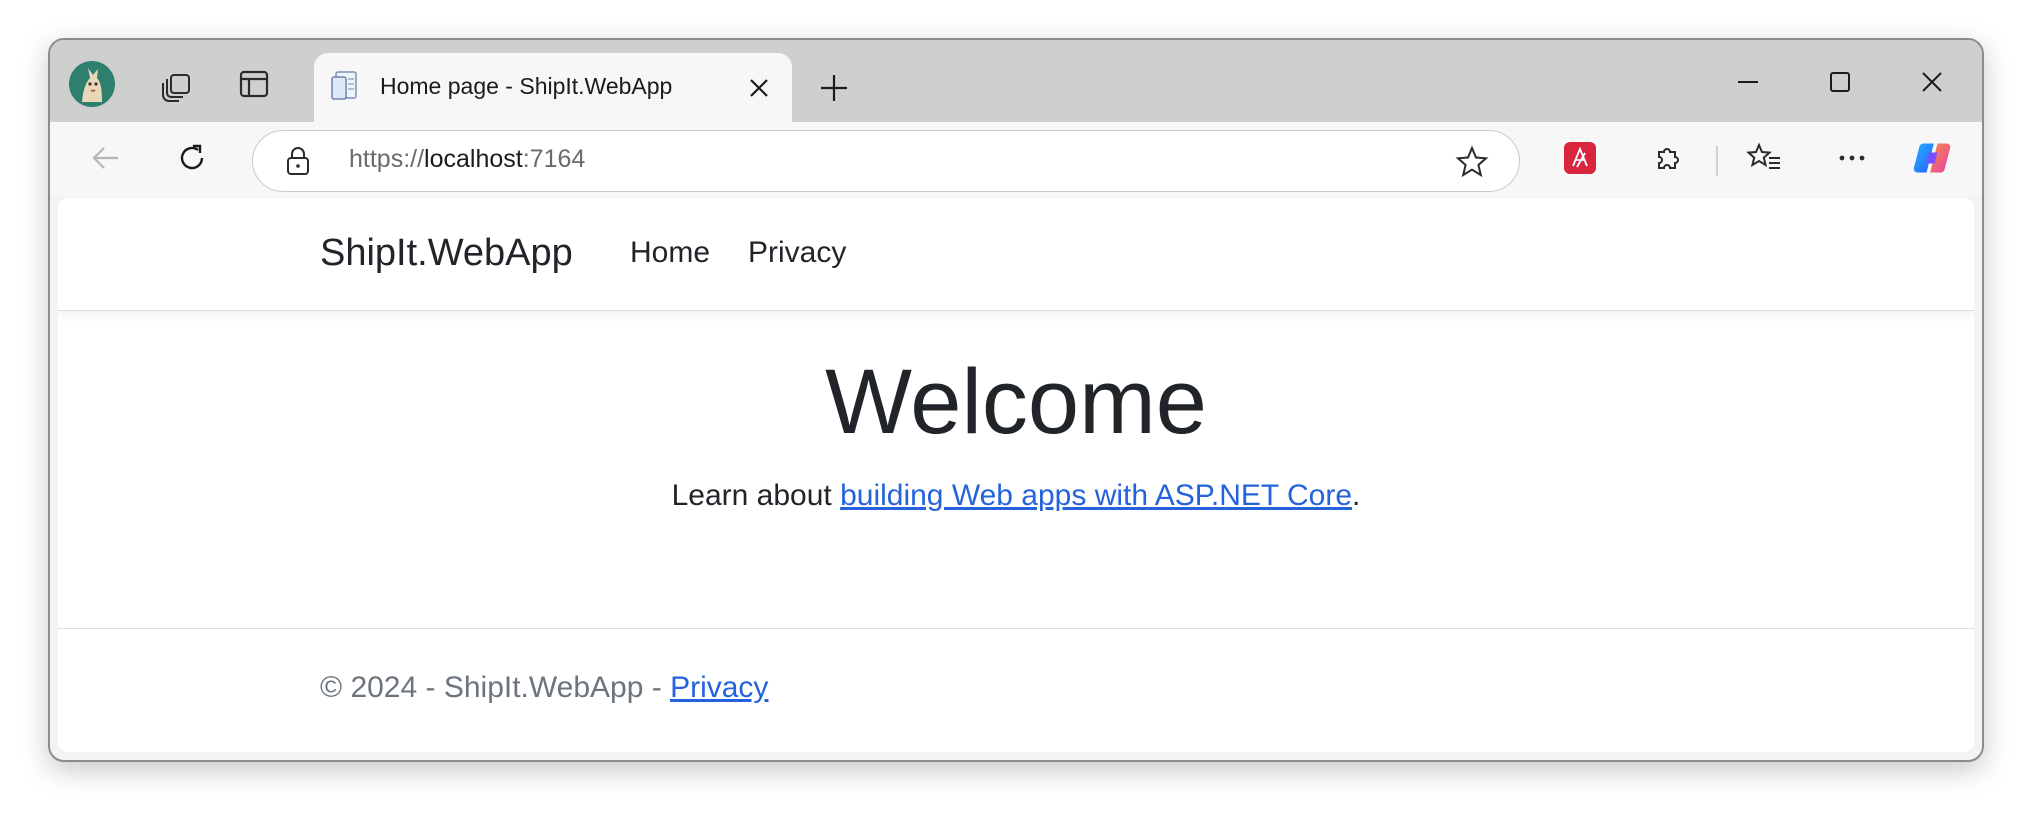 The image size is (2028, 816). I want to click on workspaces-icon, so click(176, 84).